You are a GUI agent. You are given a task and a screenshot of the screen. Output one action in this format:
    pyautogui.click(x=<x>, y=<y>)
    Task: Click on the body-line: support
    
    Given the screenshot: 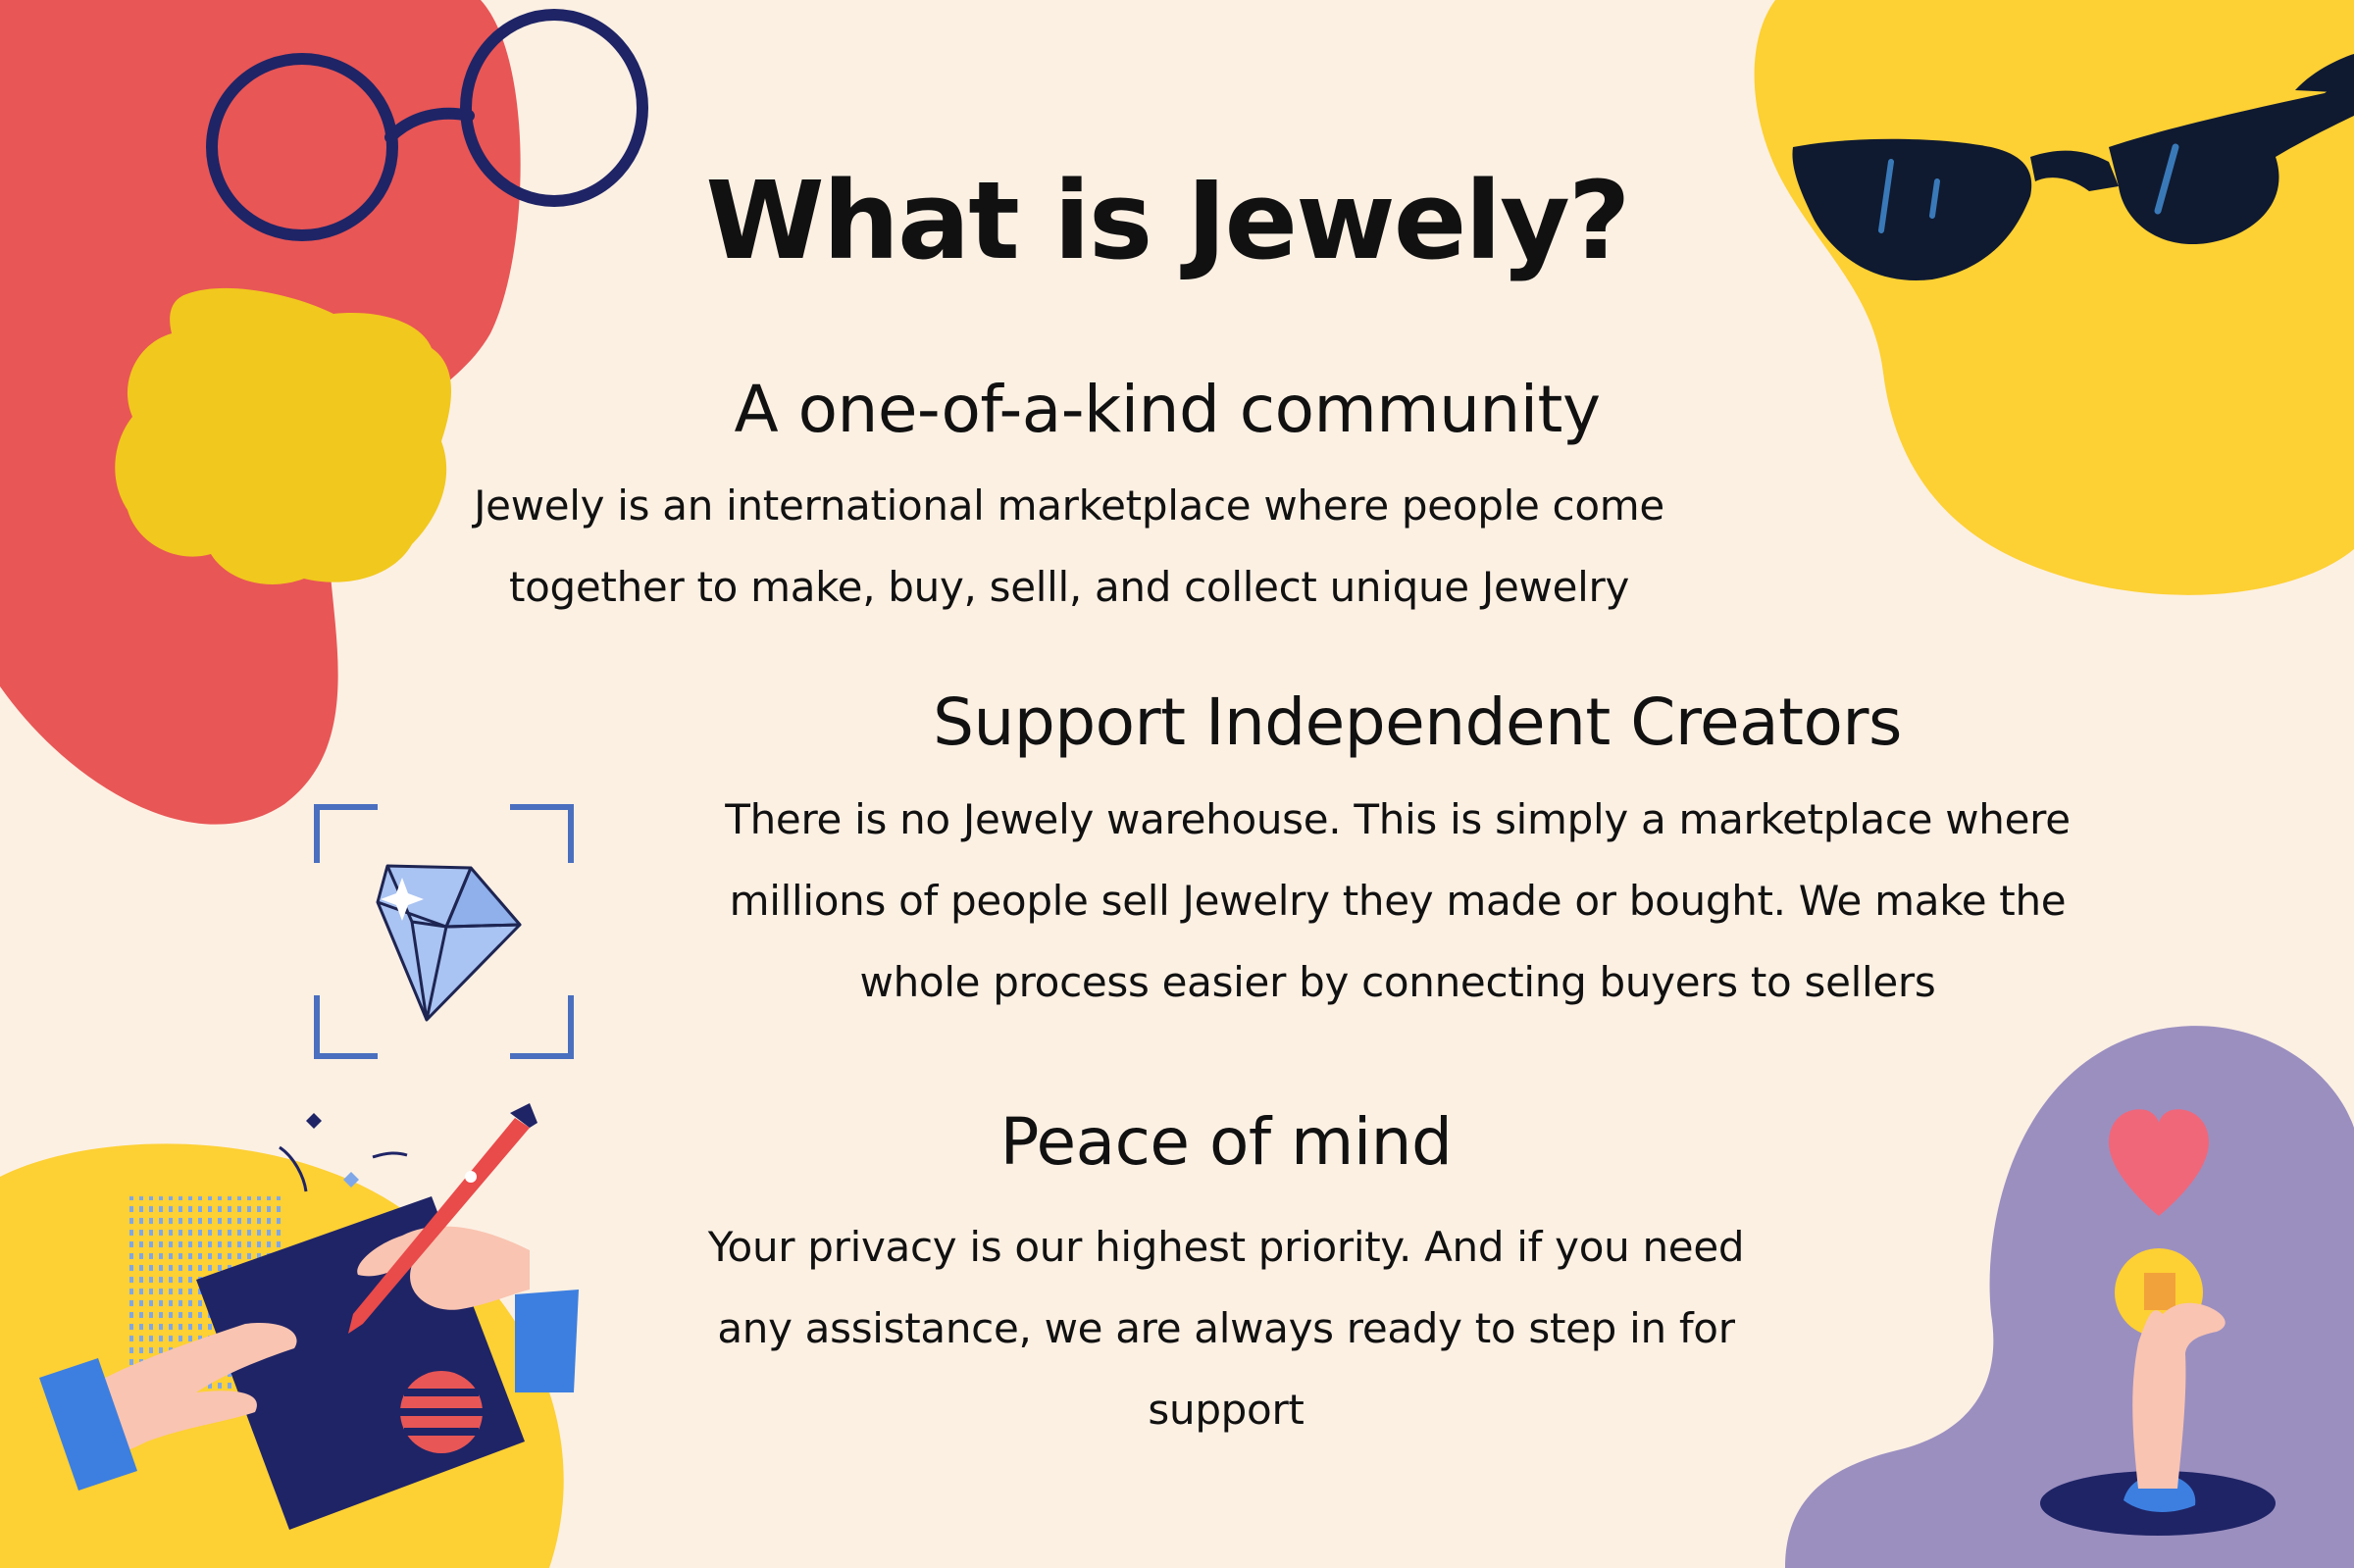 What is the action you would take?
    pyautogui.click(x=1226, y=1410)
    